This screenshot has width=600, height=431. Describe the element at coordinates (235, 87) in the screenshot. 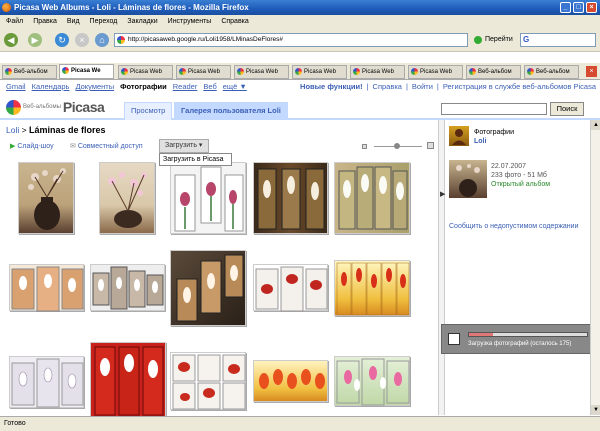

I see `gbar-more: ещё ▼` at that location.